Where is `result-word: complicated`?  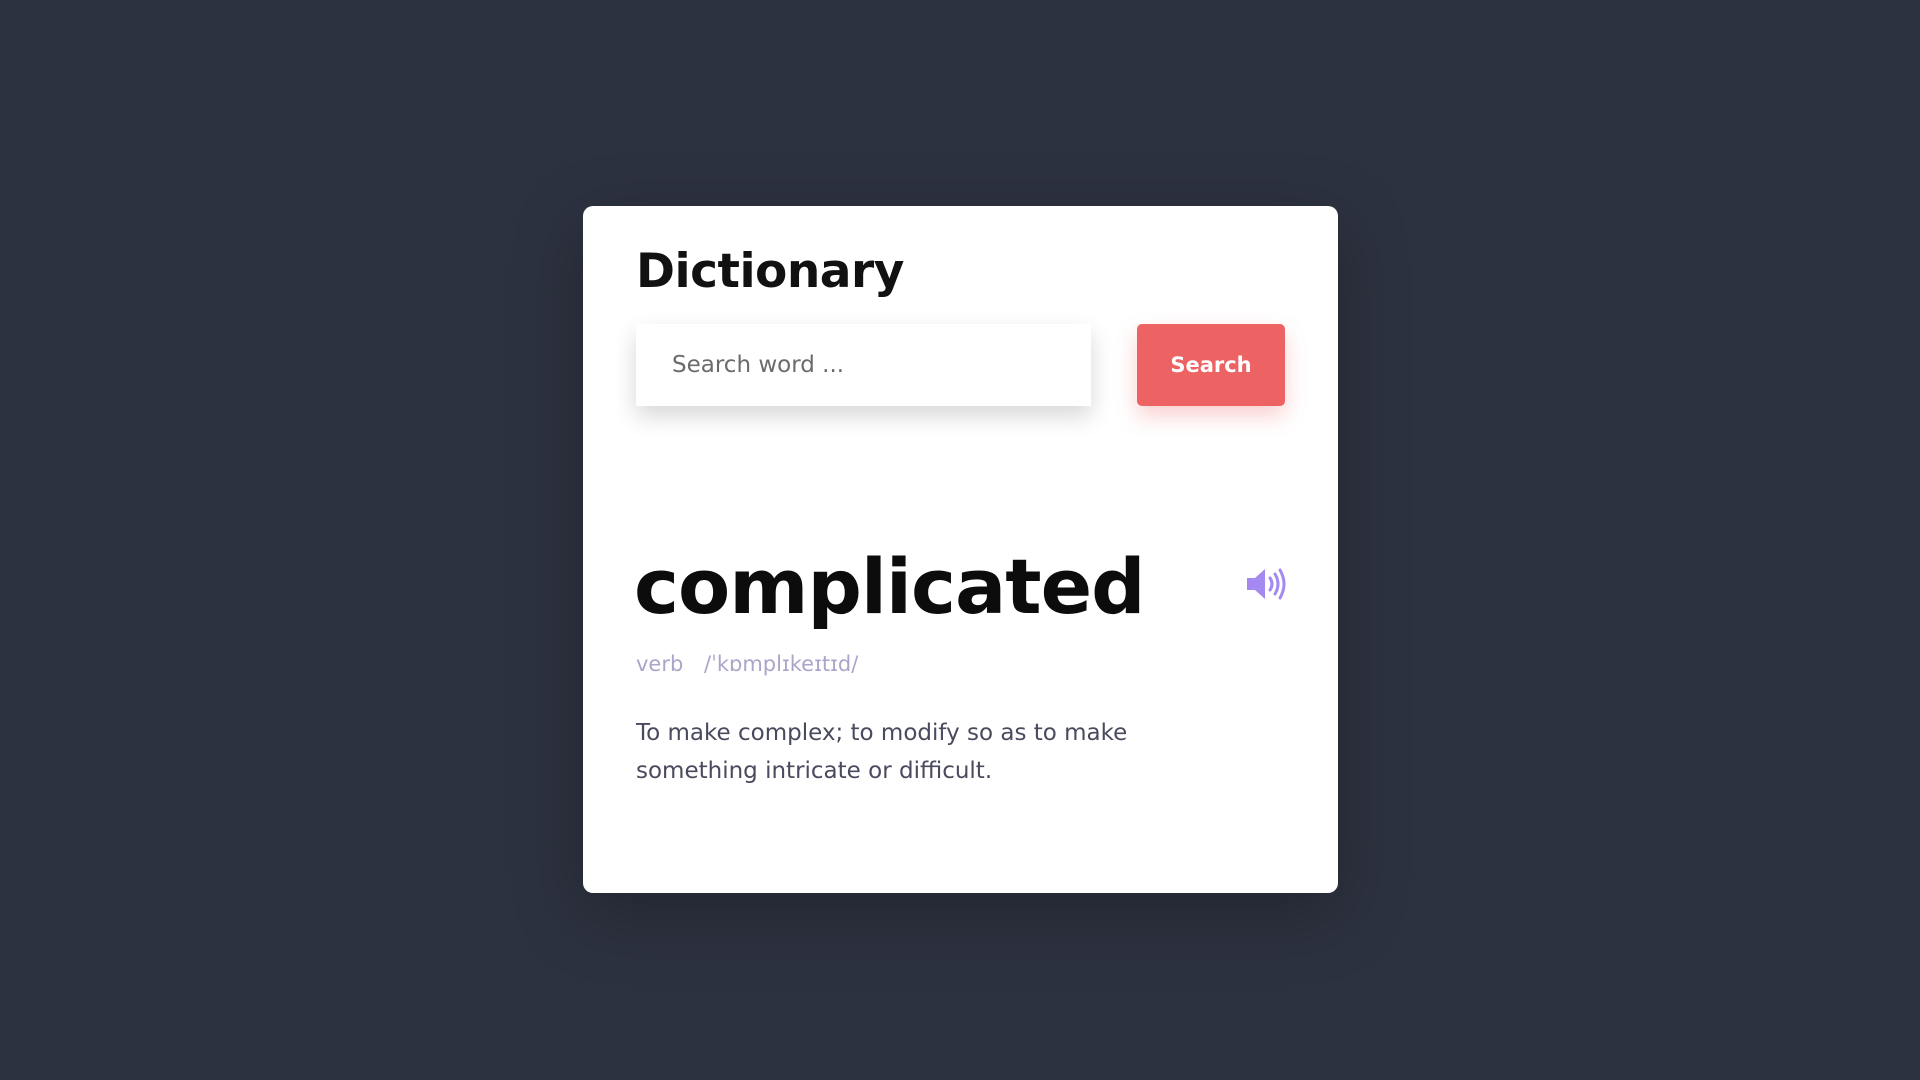 result-word: complicated is located at coordinates (890, 586).